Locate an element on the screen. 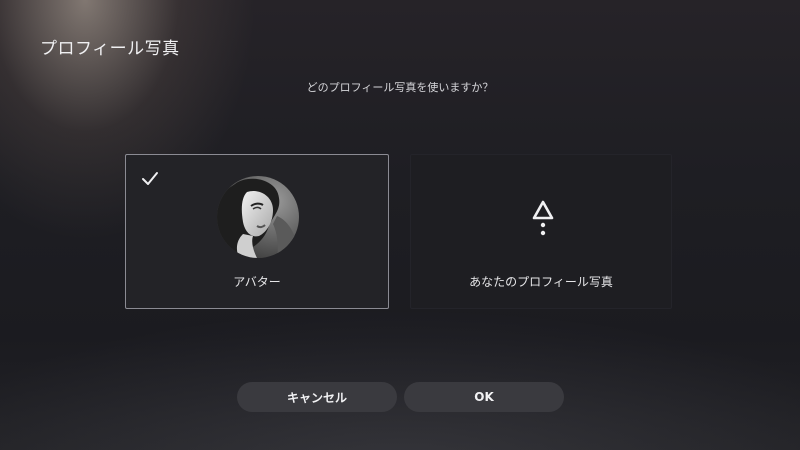 The width and height of the screenshot is (800, 450). avatar-option-label: アバター is located at coordinates (257, 282).